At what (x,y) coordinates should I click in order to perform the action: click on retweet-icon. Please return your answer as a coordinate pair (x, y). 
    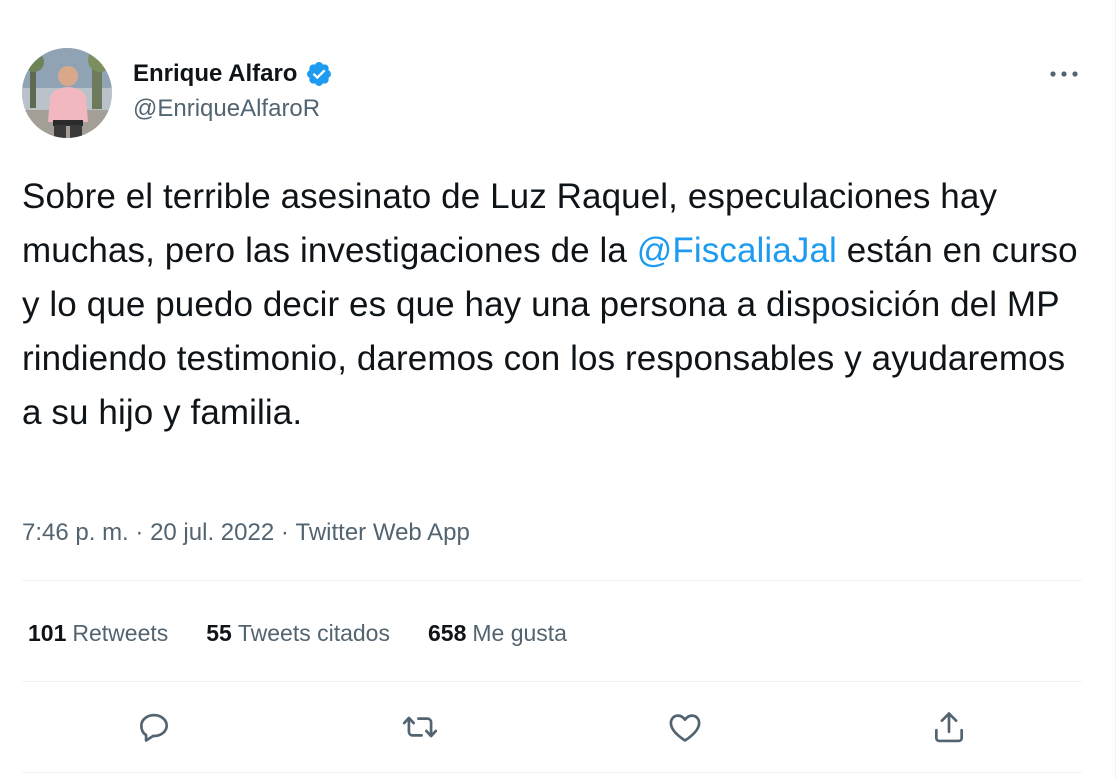
    Looking at the image, I should click on (420, 727).